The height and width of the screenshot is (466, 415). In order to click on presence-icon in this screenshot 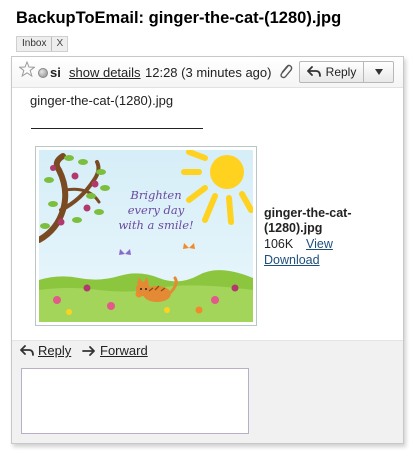, I will do `click(43, 73)`.